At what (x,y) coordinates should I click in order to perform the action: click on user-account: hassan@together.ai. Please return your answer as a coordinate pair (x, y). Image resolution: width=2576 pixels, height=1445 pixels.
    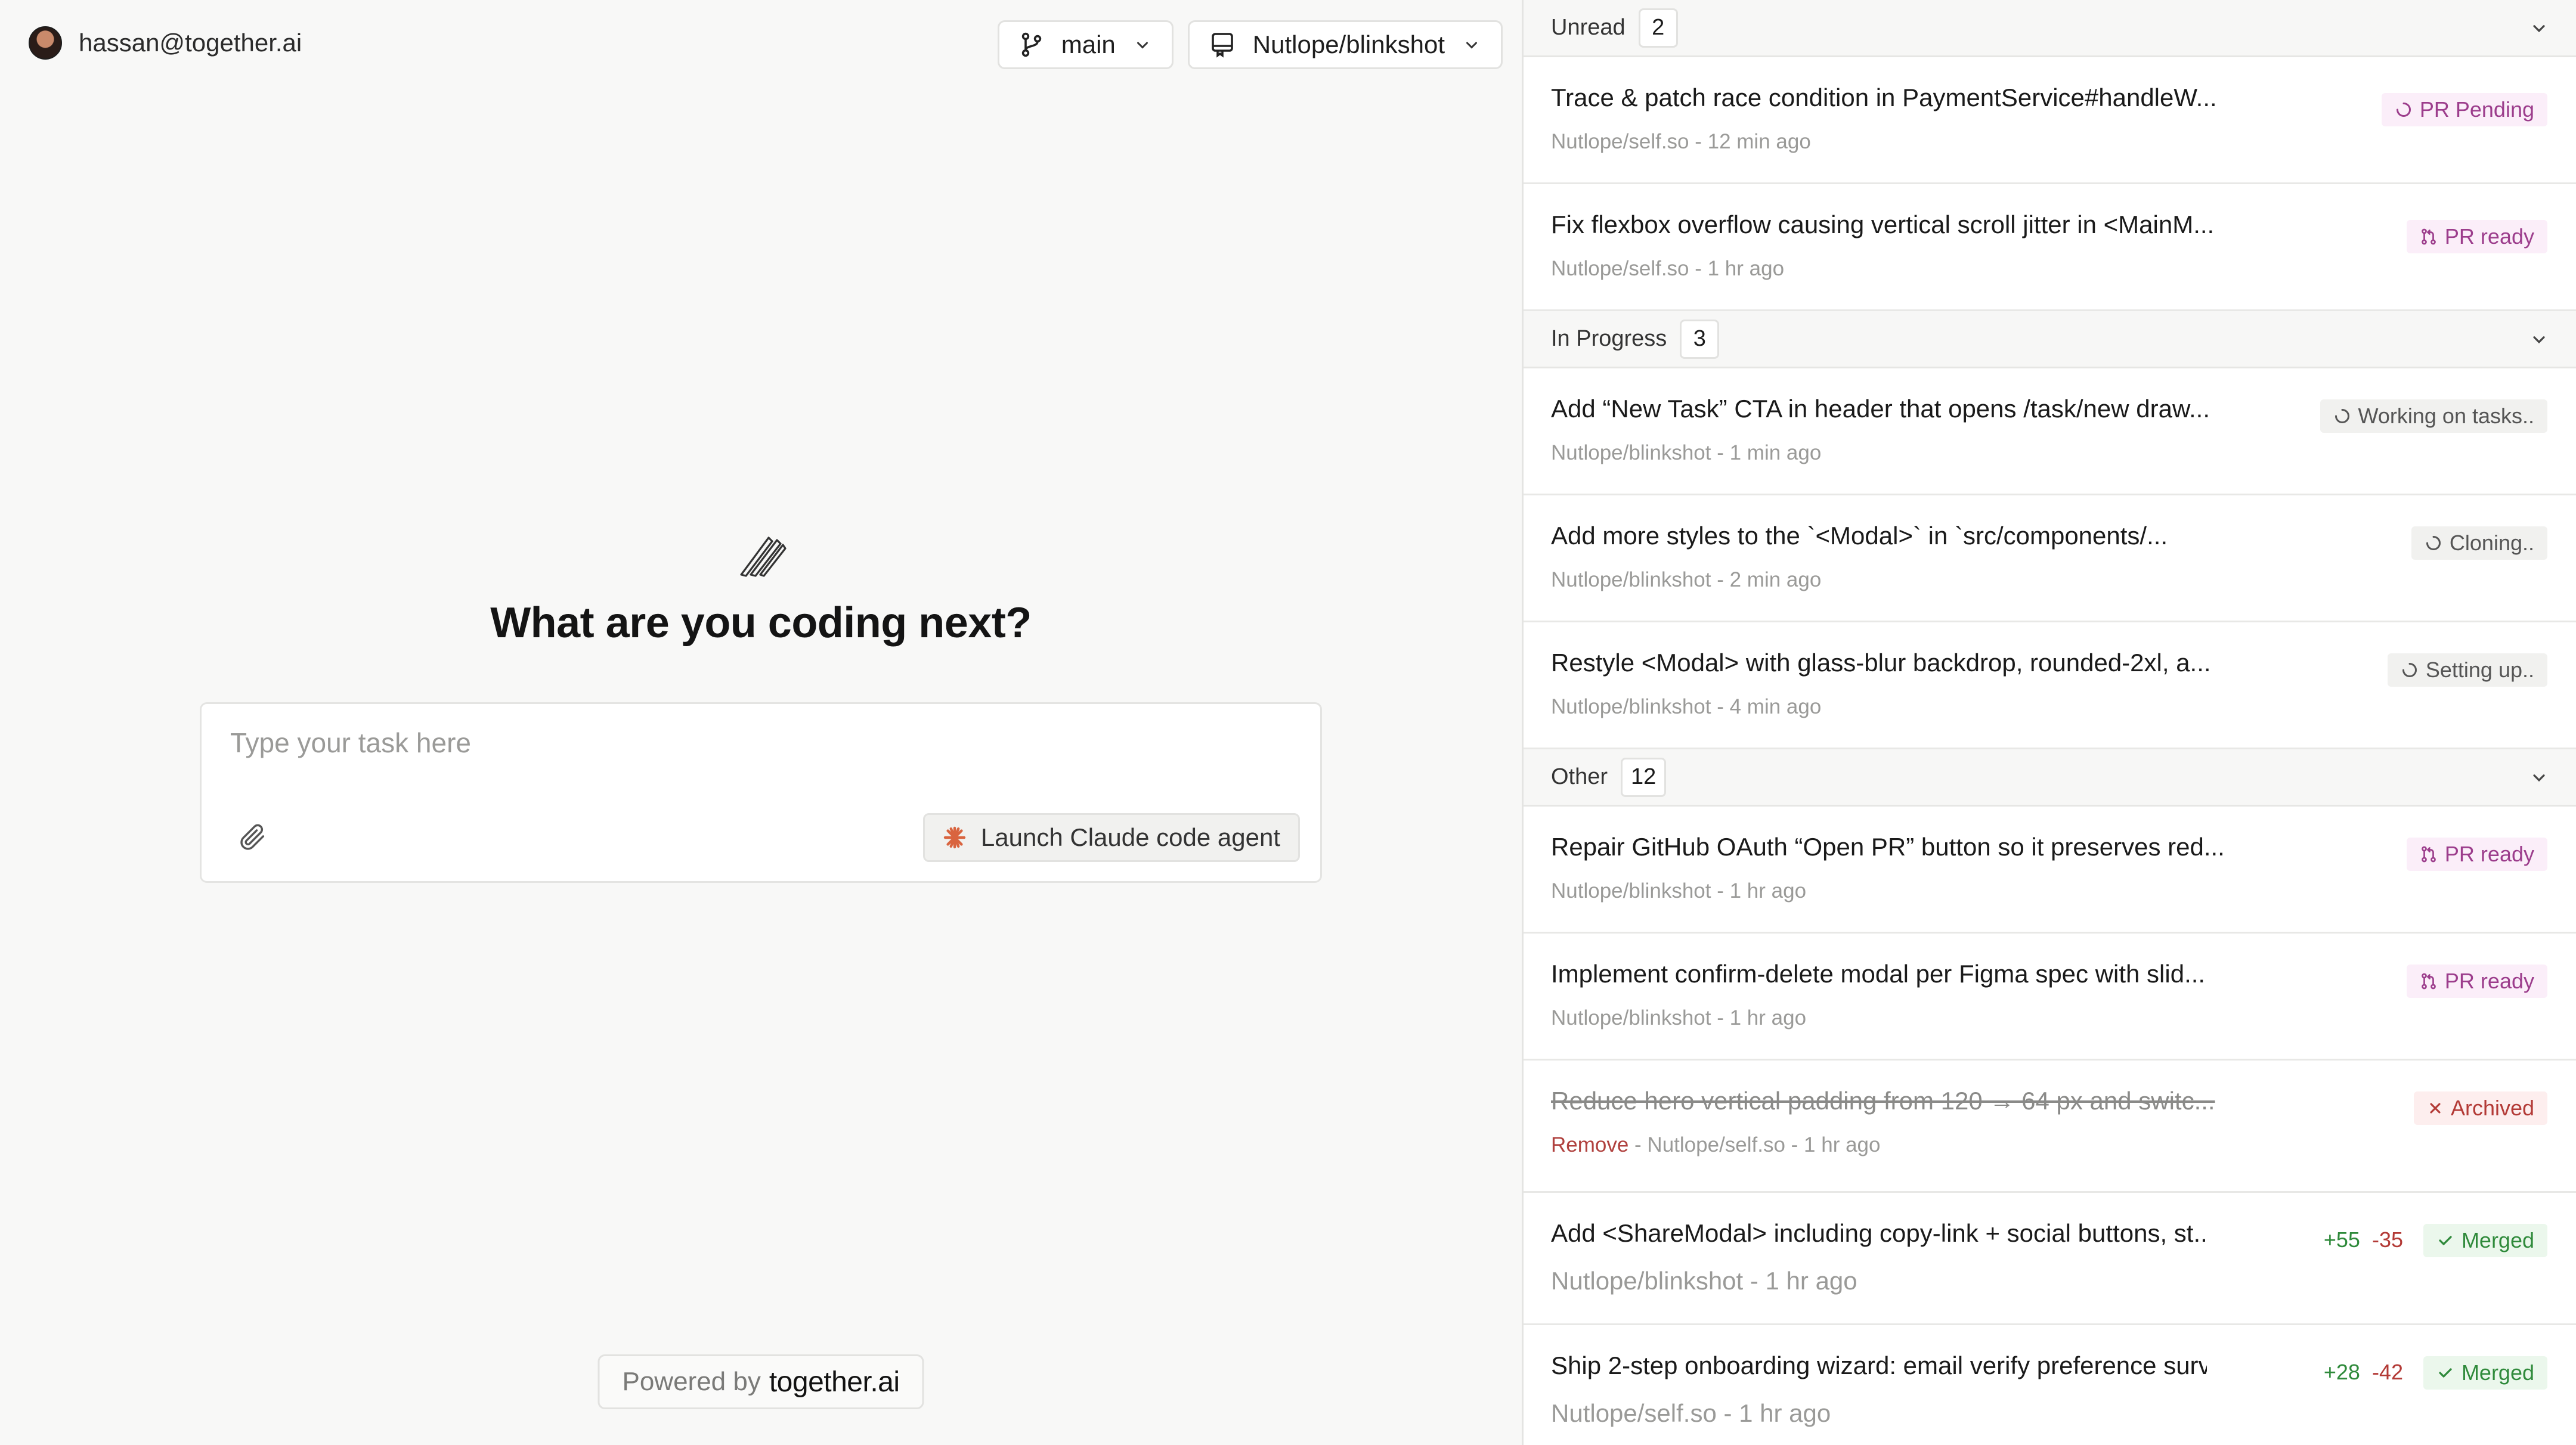
    Looking at the image, I should click on (166, 43).